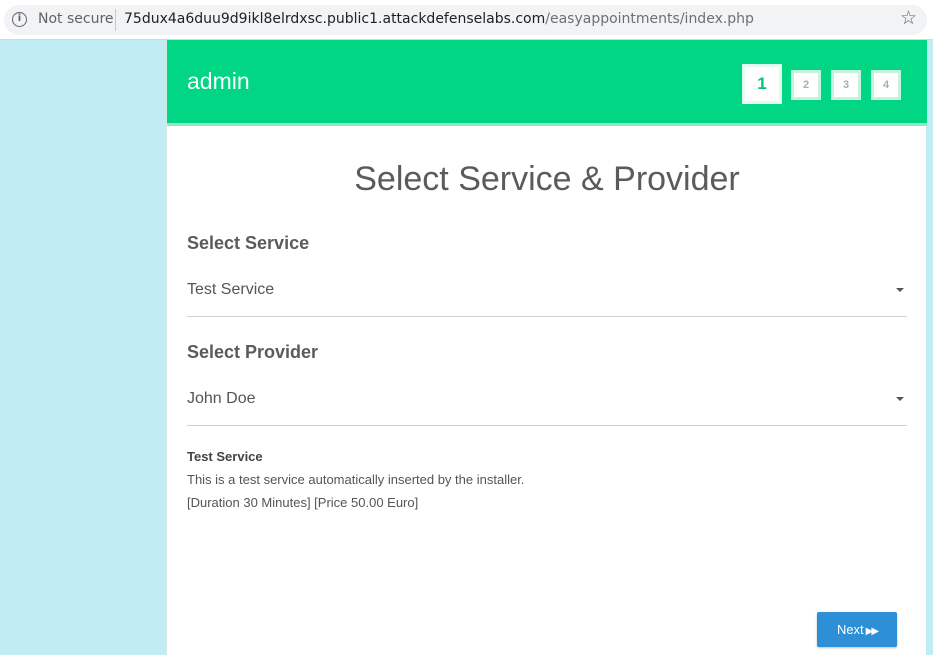  Describe the element at coordinates (115, 20) in the screenshot. I see `url-divider` at that location.